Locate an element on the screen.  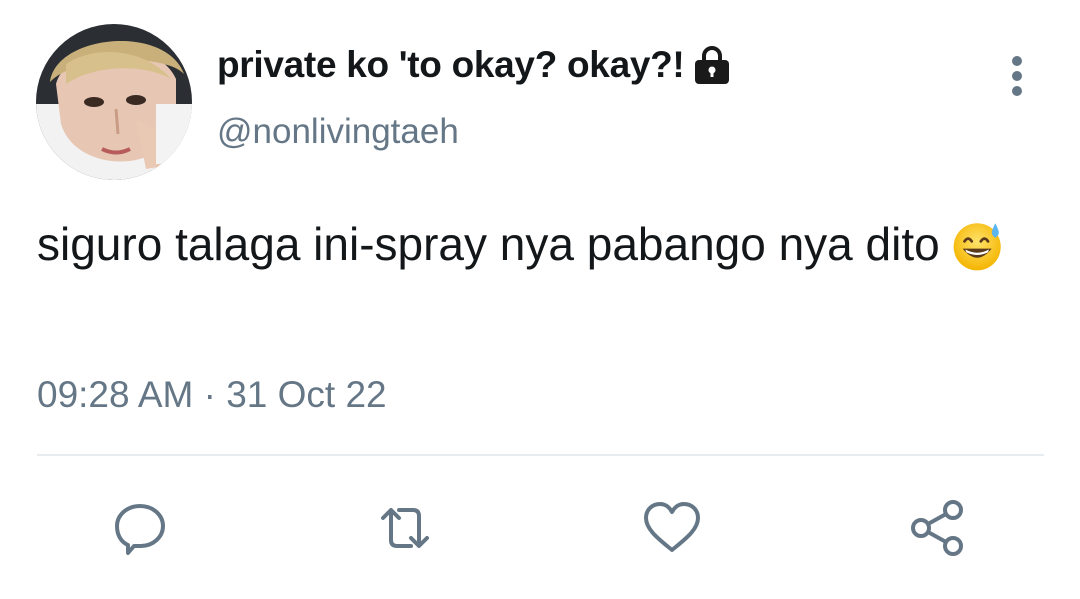
avatar is located at coordinates (114, 102).